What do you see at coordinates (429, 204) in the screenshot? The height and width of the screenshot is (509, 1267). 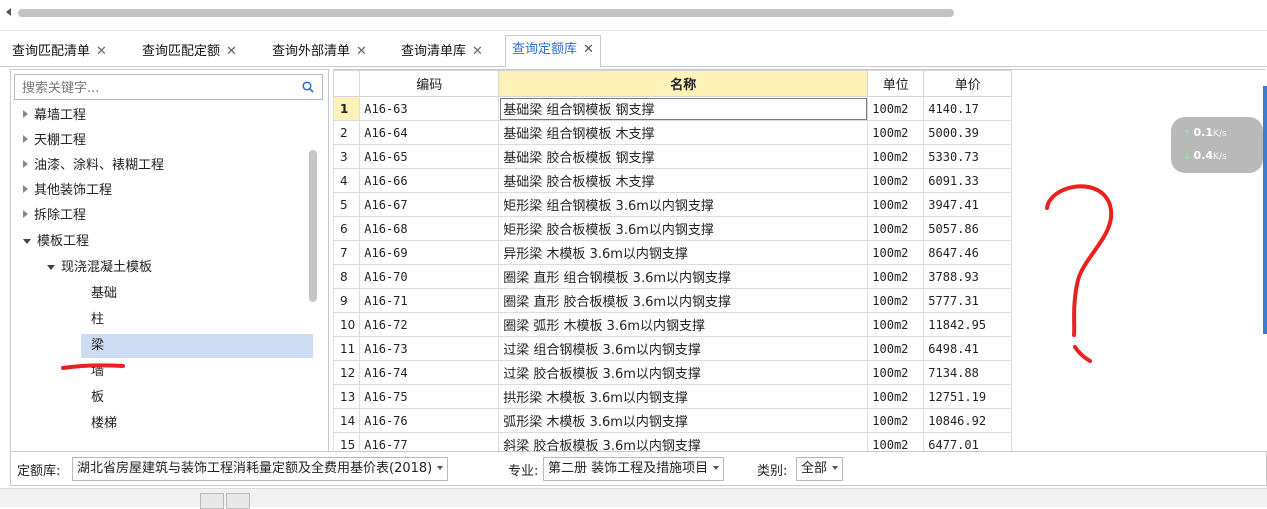 I see `code-cell: A16-67` at bounding box center [429, 204].